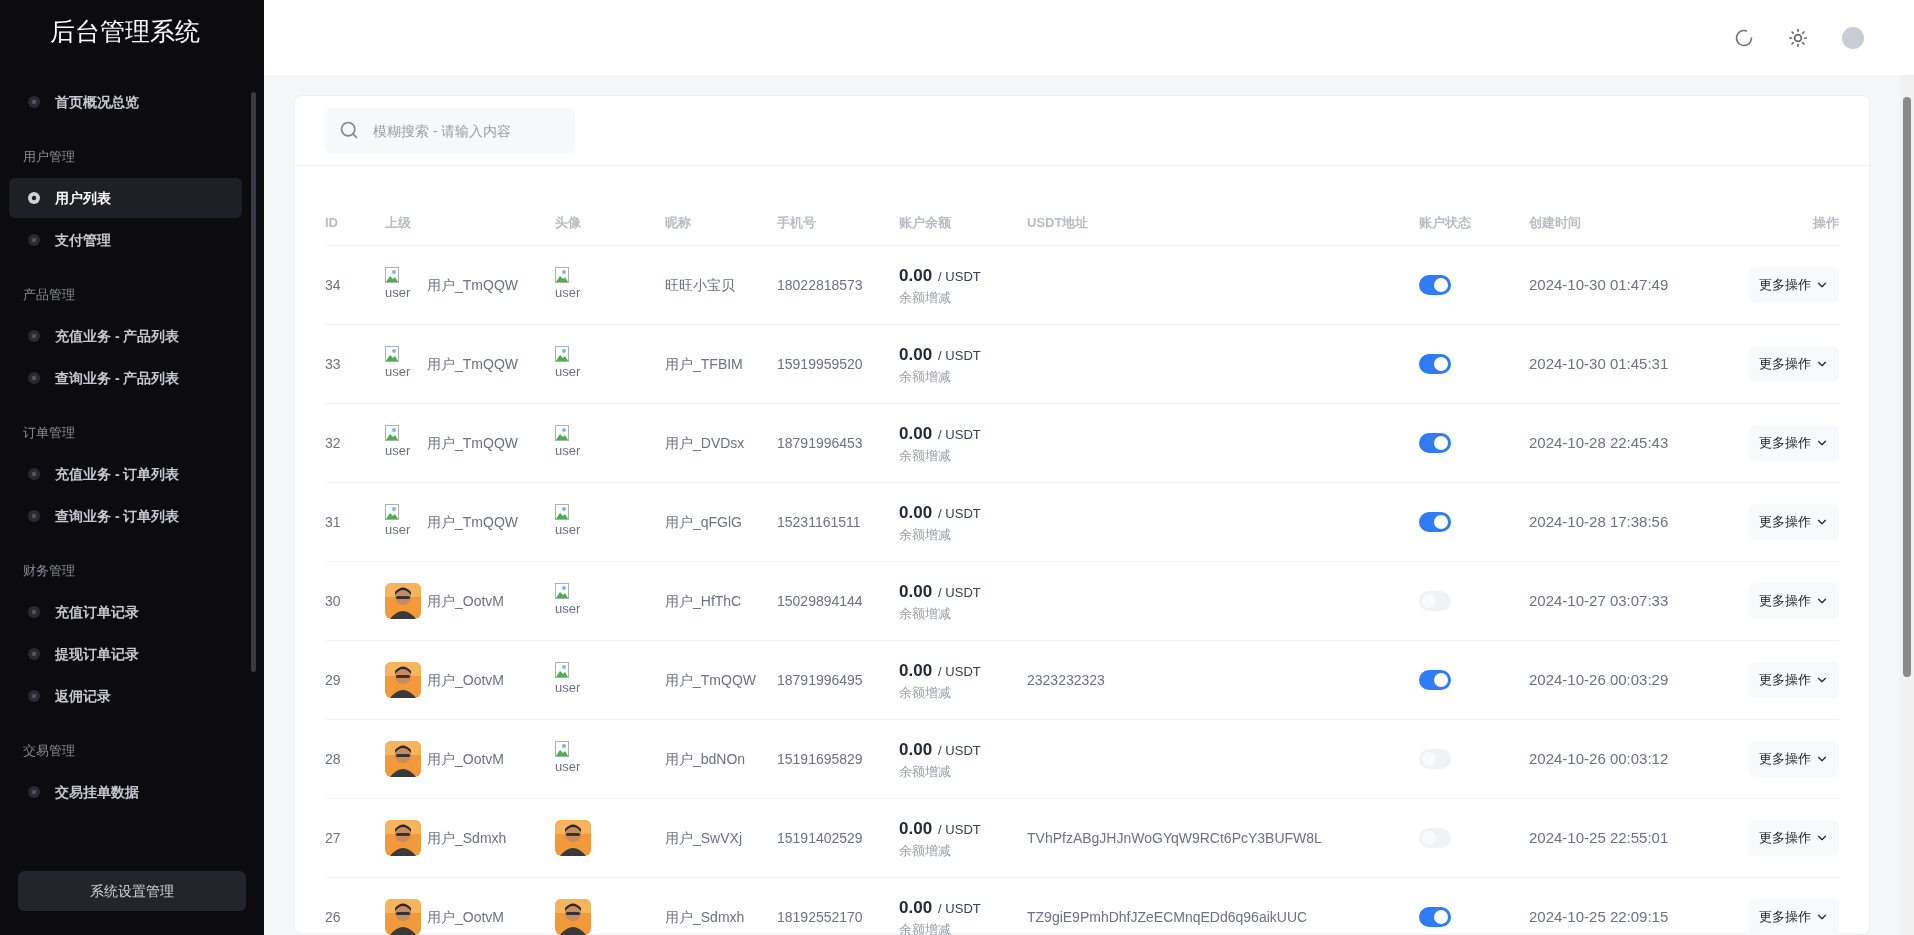 The width and height of the screenshot is (1914, 935). Describe the element at coordinates (132, 891) in the screenshot. I see `settings-button: 系统设置管理` at that location.